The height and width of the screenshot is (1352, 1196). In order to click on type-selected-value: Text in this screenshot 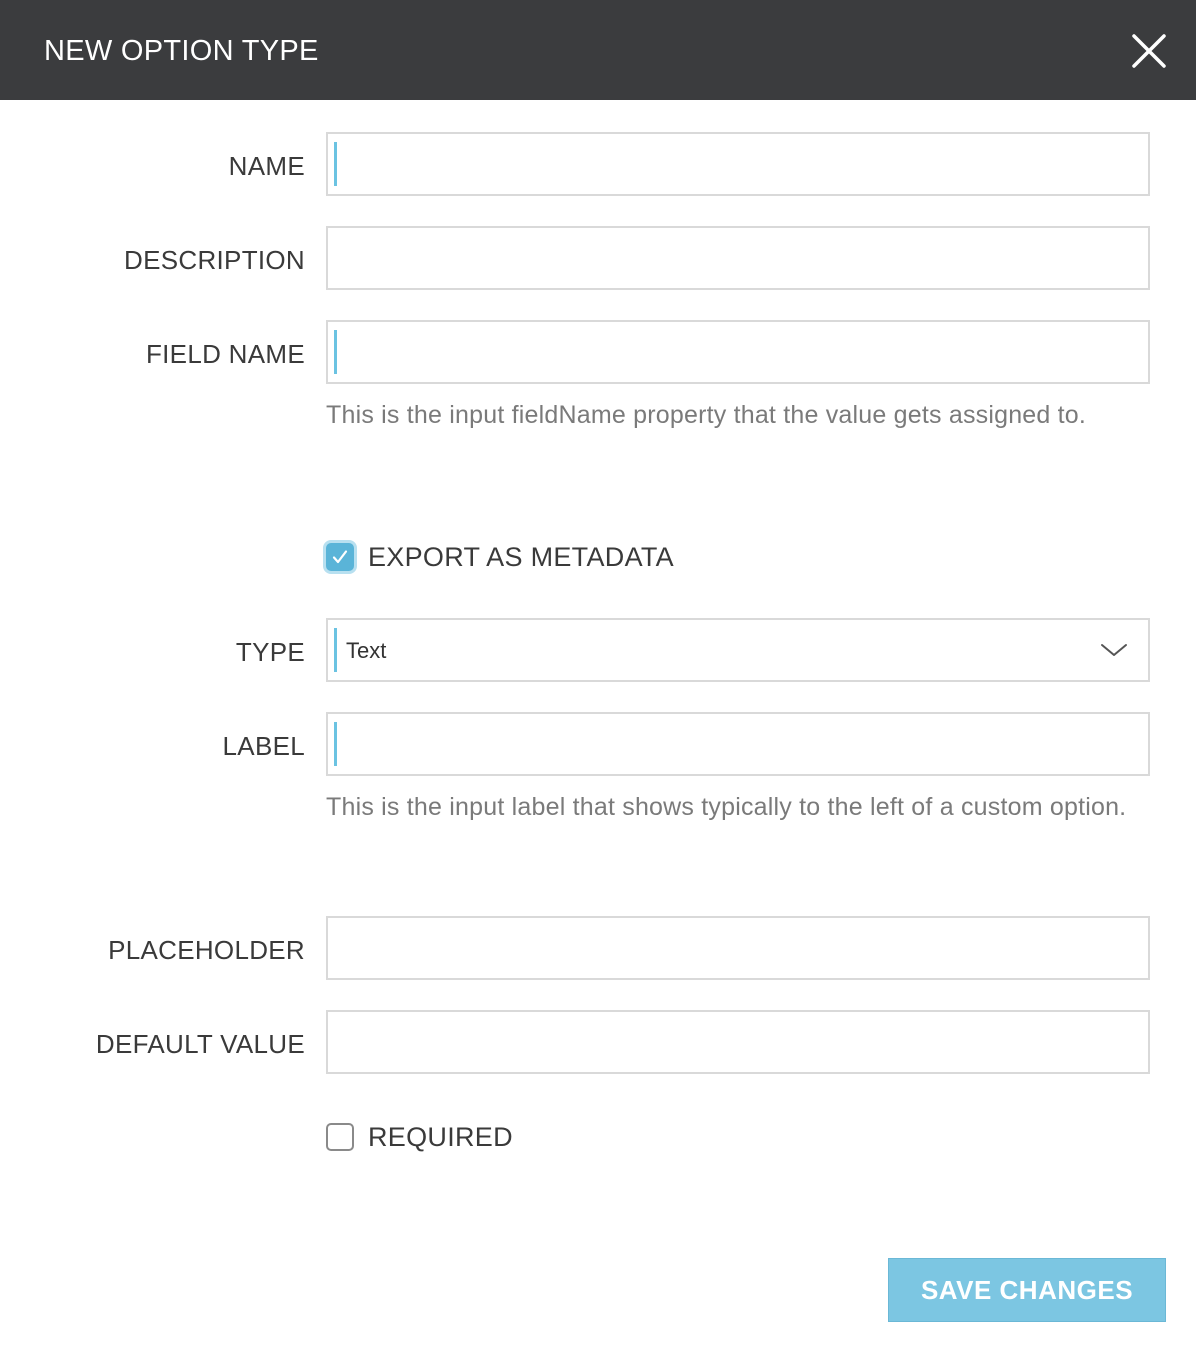, I will do `click(366, 650)`.